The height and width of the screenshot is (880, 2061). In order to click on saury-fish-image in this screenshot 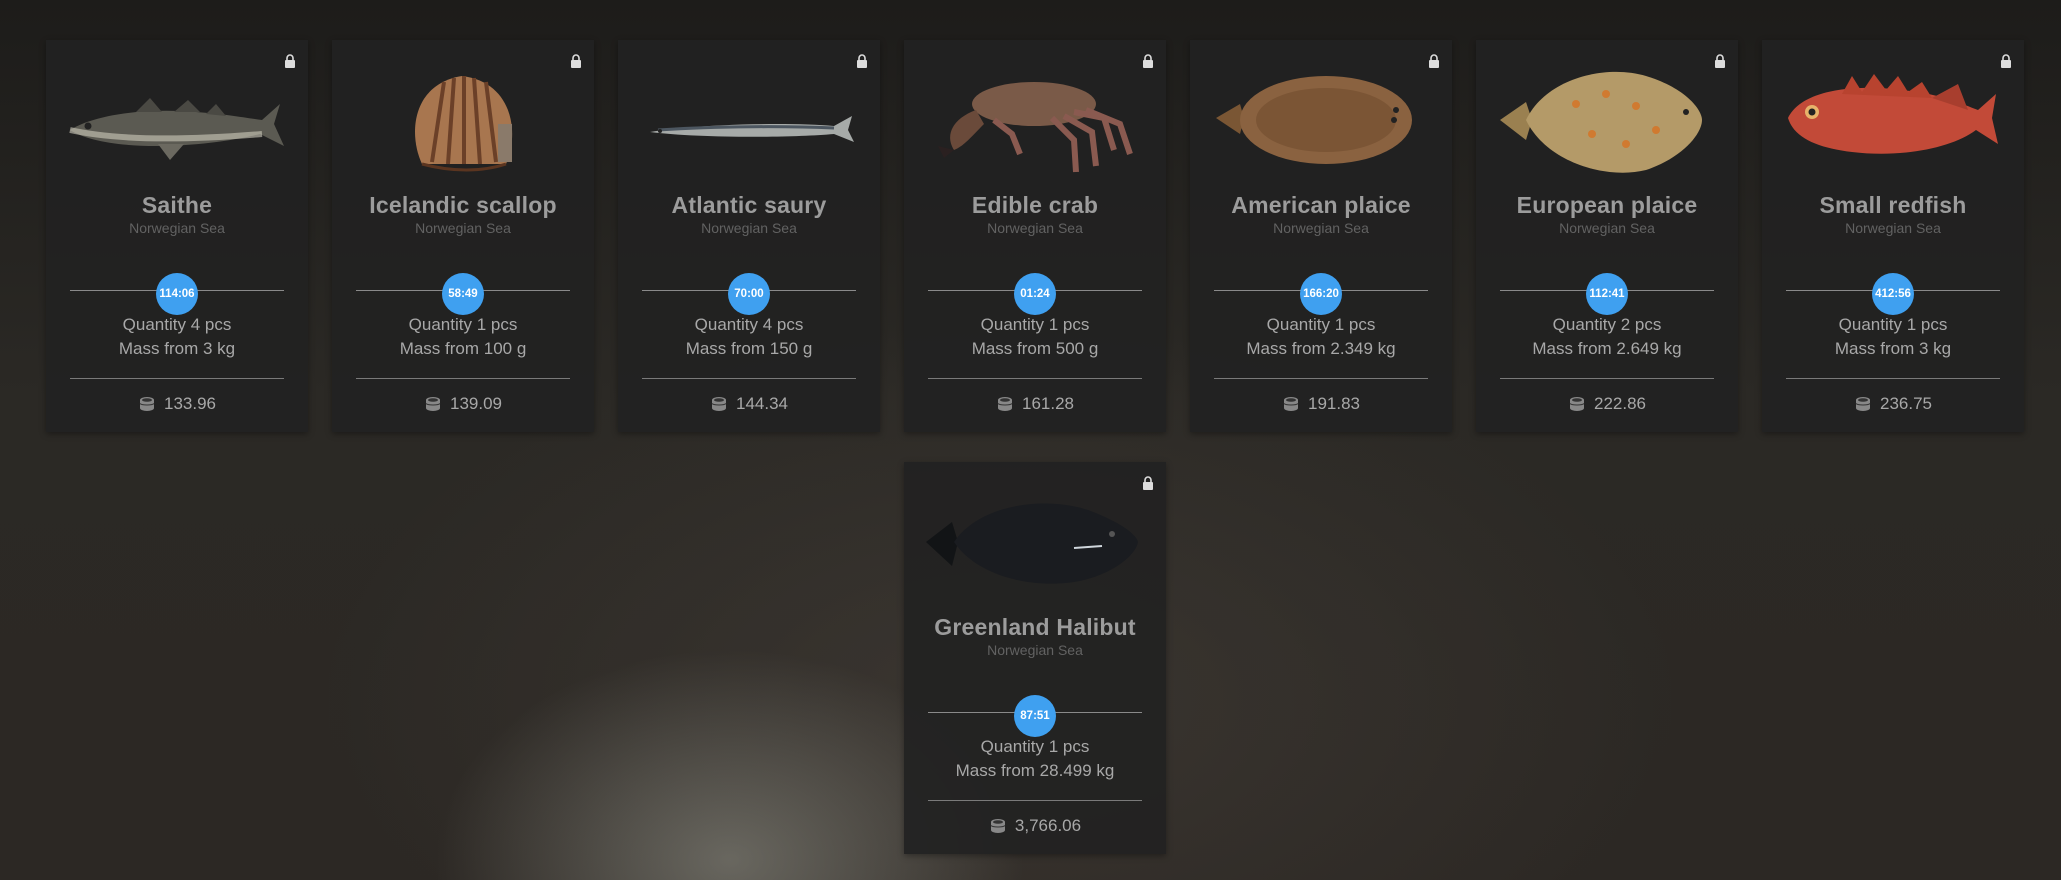, I will do `click(749, 119)`.